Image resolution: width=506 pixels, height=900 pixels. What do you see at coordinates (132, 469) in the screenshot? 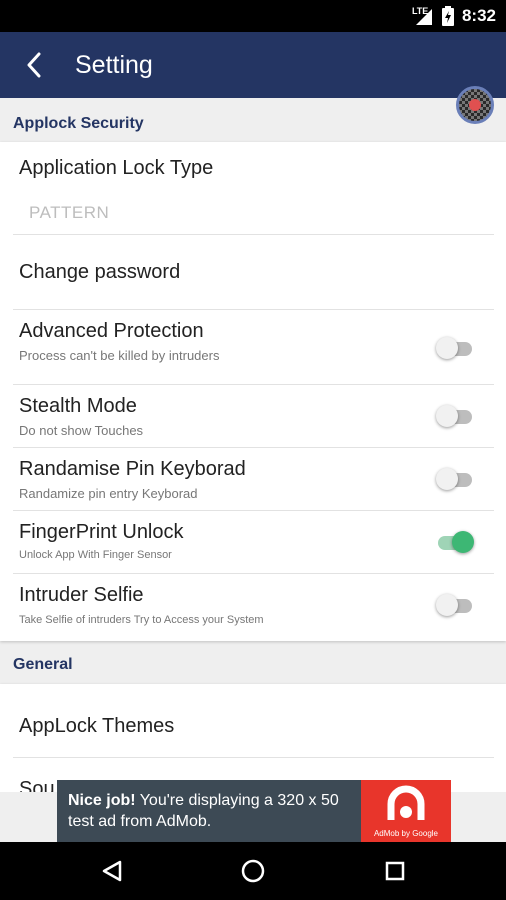
I see `randomise-pin-title: Randamise Pin Keyborad` at bounding box center [132, 469].